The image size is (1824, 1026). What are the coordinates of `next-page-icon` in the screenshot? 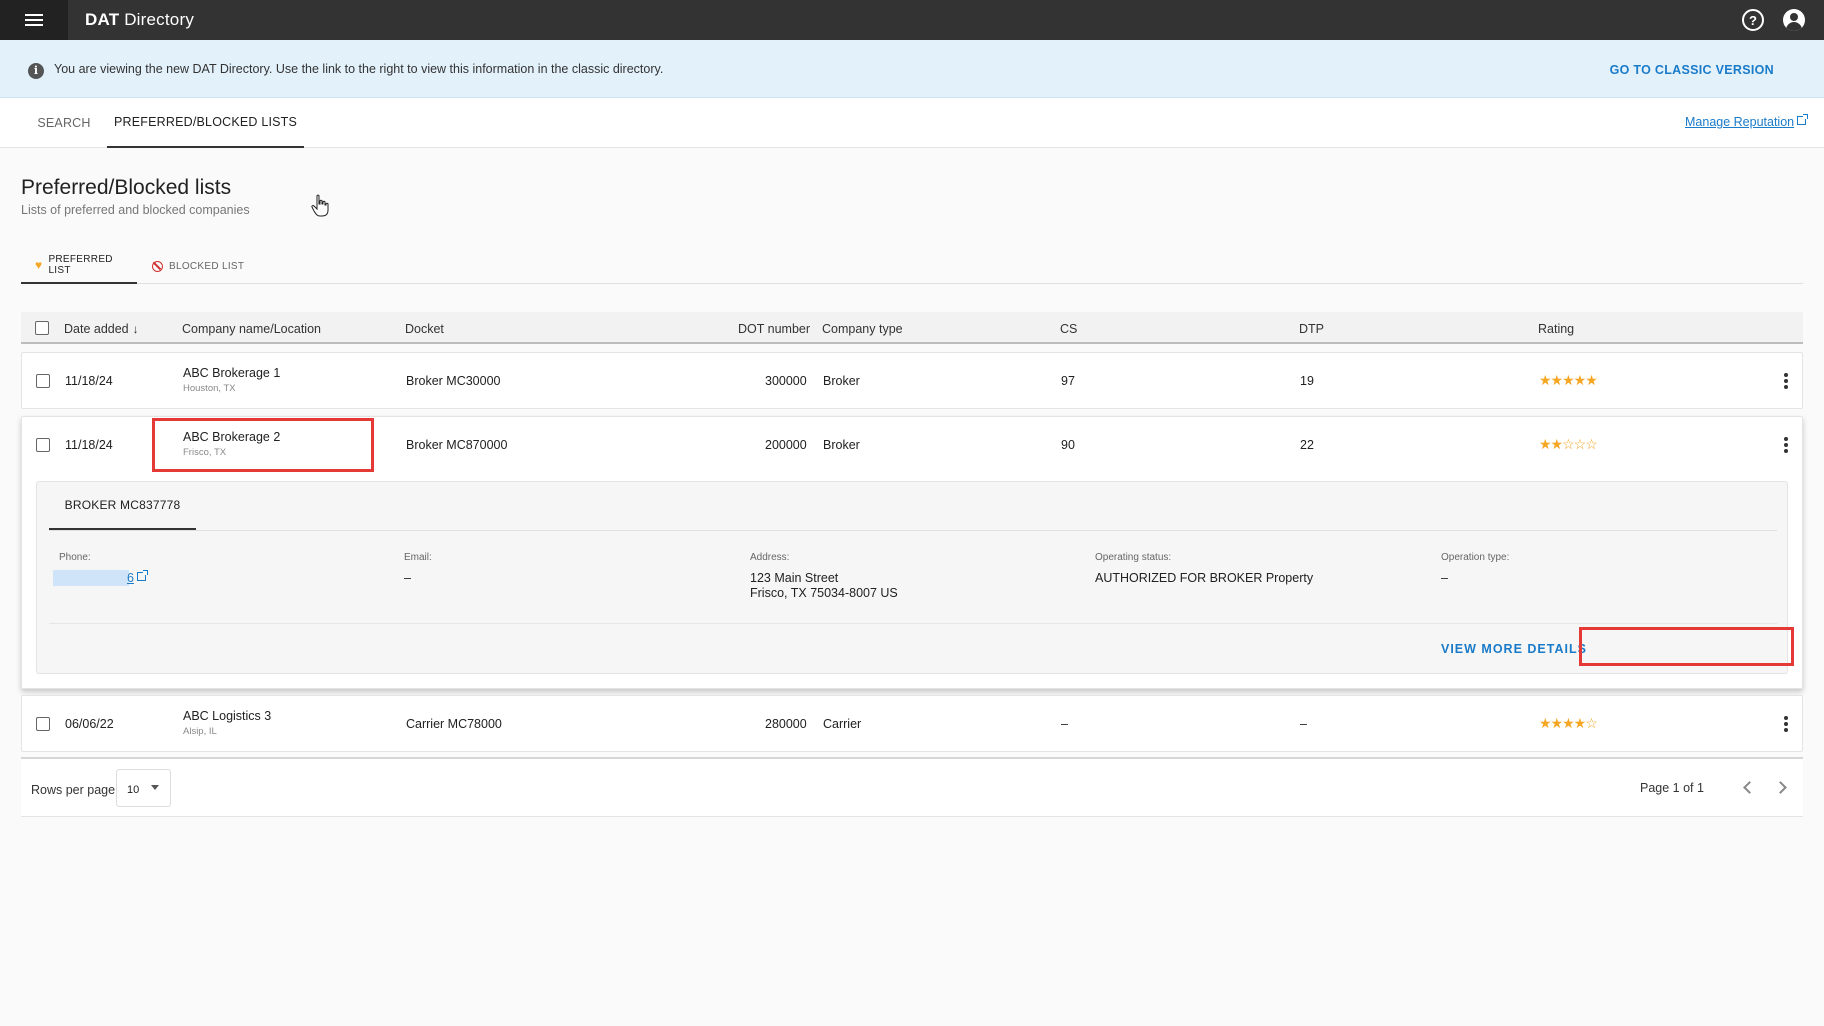 It's located at (1780, 787).